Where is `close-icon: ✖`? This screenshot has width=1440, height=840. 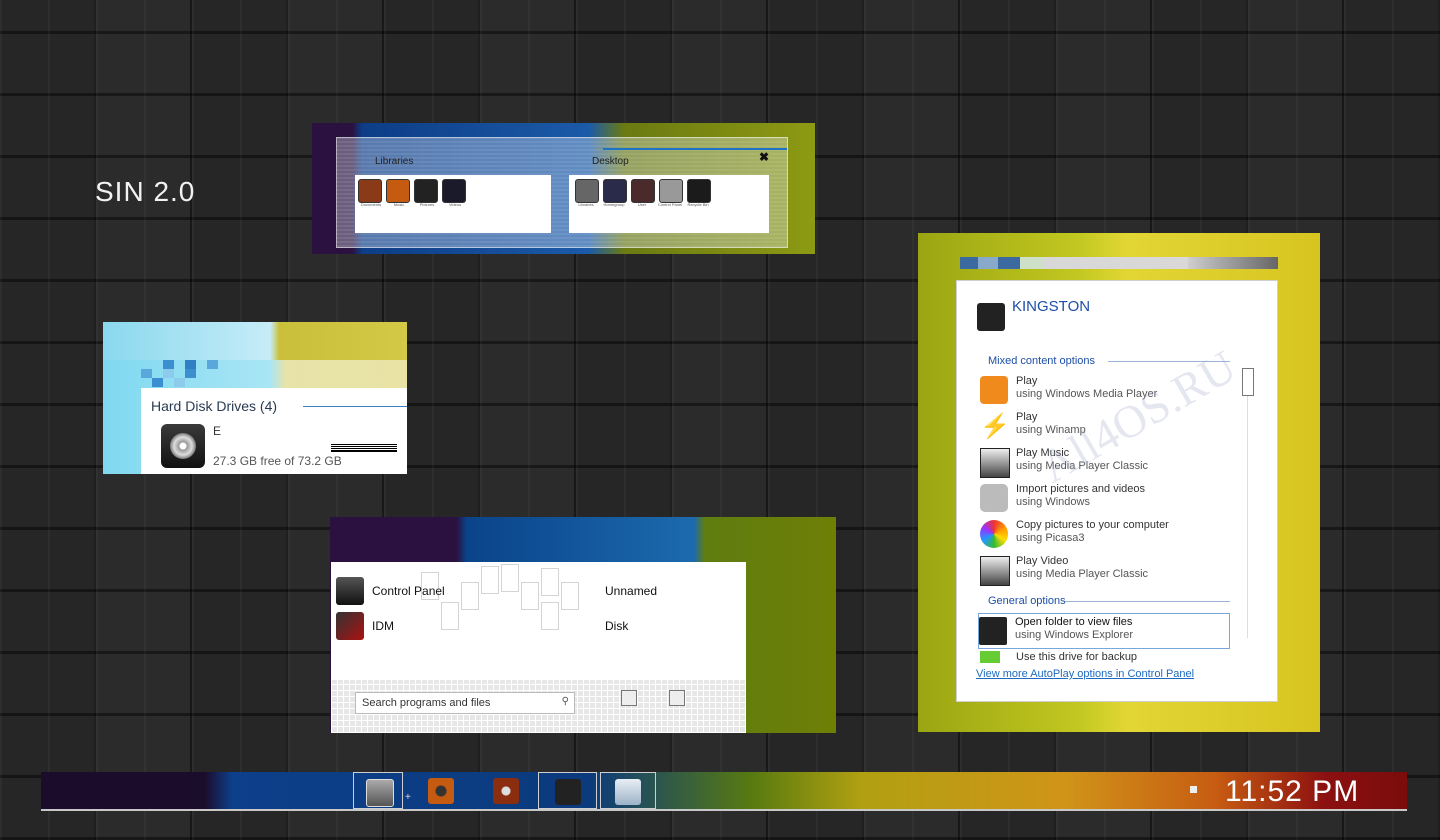
close-icon: ✖ is located at coordinates (764, 157).